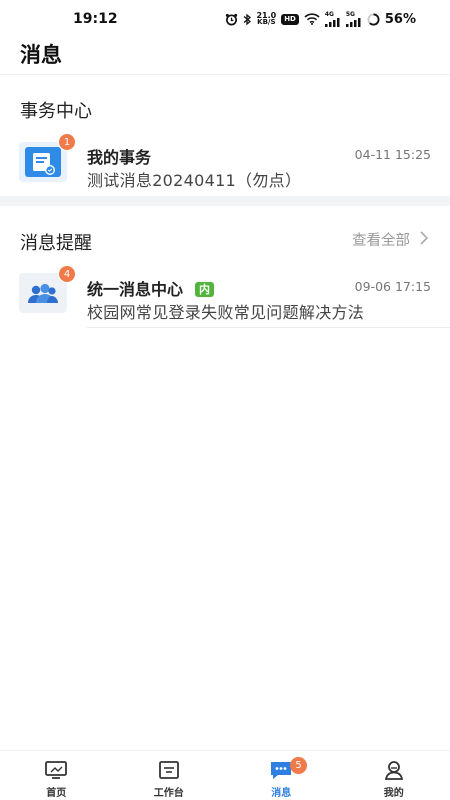  I want to click on unread-badge: 1, so click(67, 142).